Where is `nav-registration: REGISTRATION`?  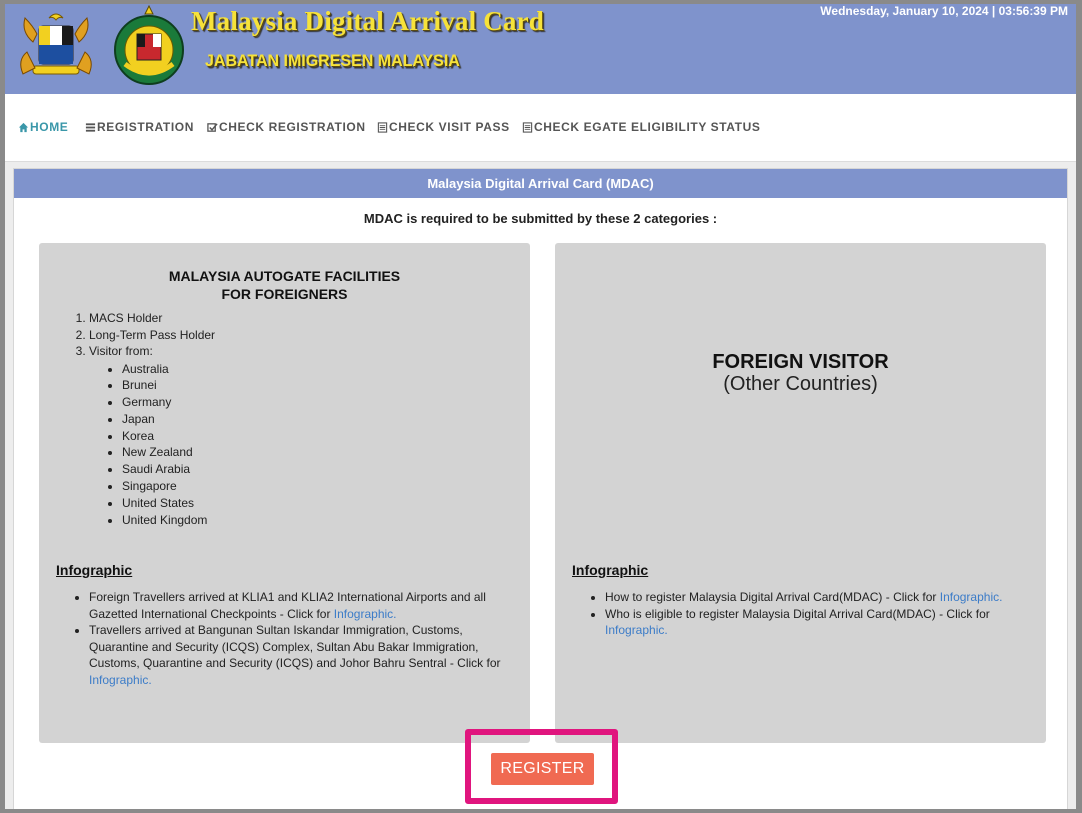 nav-registration: REGISTRATION is located at coordinates (139, 127).